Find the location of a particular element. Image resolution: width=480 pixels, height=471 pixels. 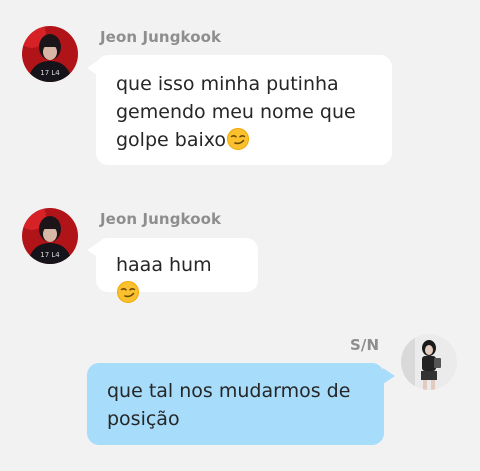

message-line: haaa hum is located at coordinates (164, 265).